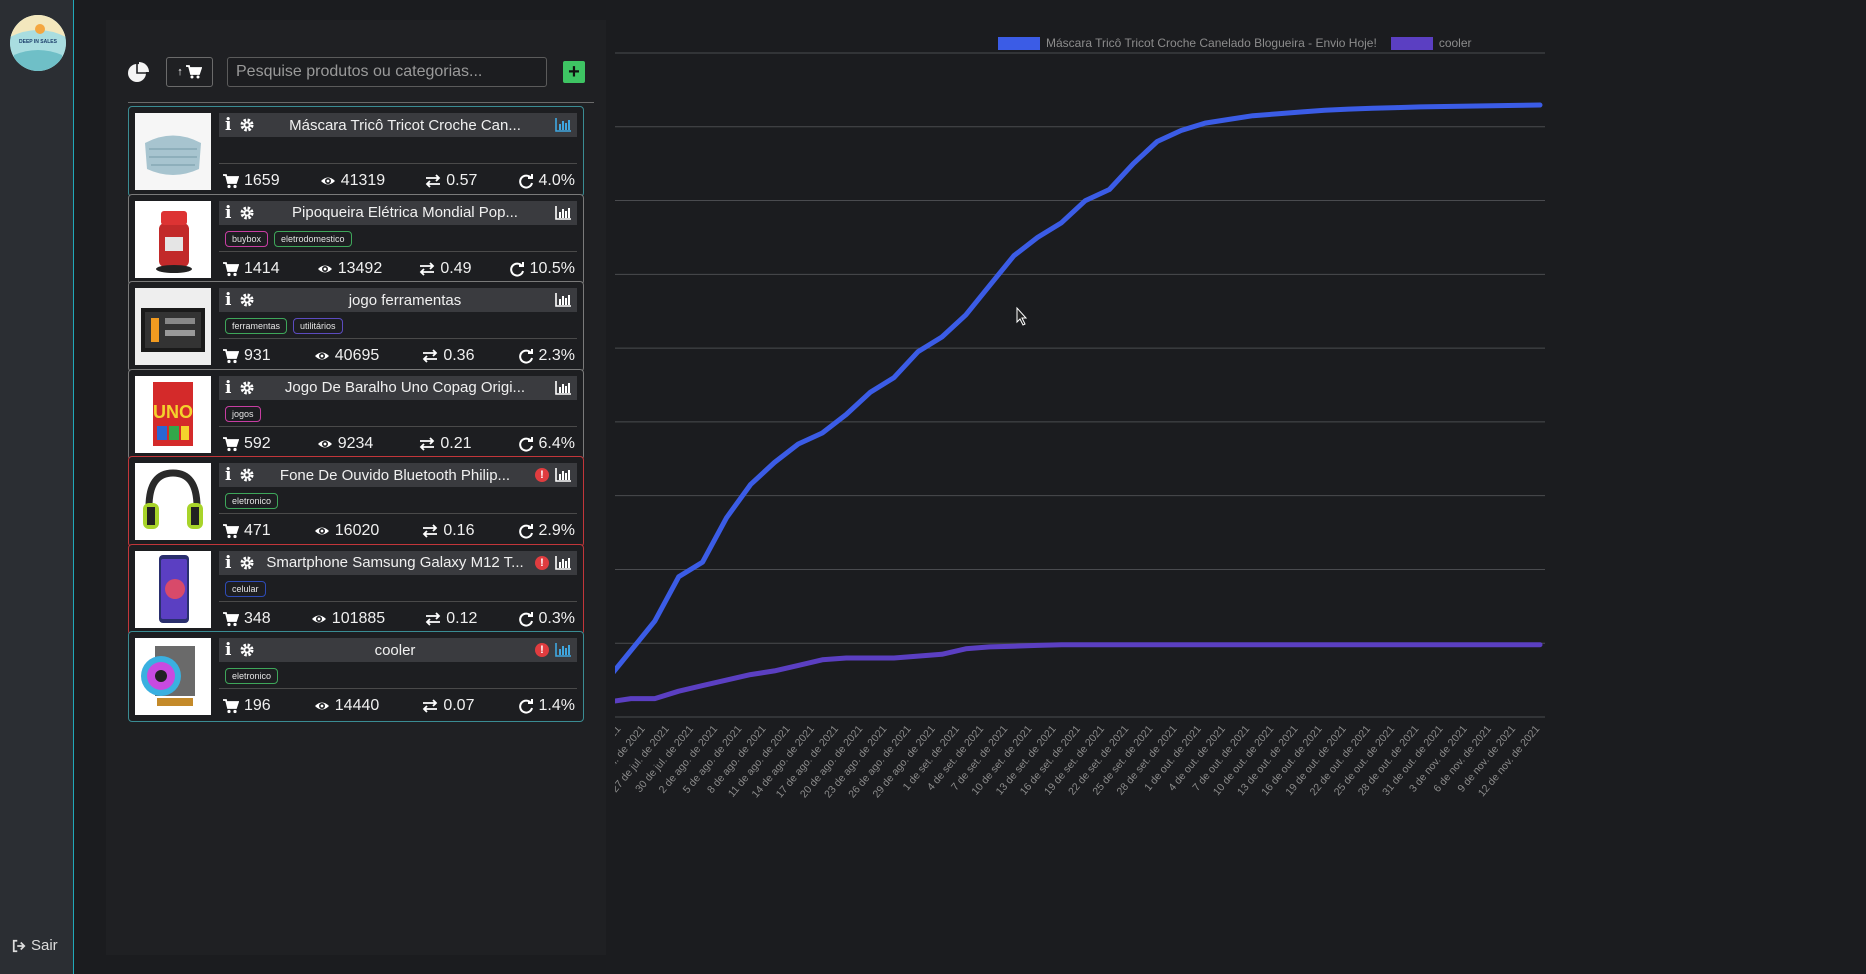 The height and width of the screenshot is (974, 1866). I want to click on product-thumbnail: UNO, so click(173, 414).